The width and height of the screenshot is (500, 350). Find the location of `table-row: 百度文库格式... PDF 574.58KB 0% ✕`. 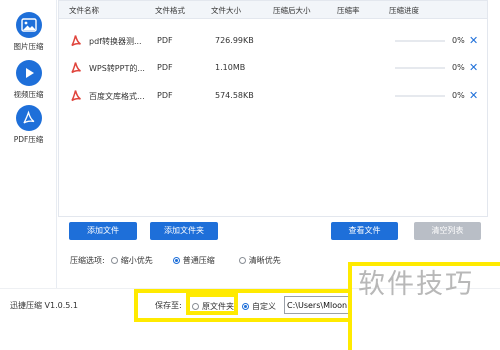

table-row: 百度文库格式... PDF 574.58KB 0% ✕ is located at coordinates (273, 96).